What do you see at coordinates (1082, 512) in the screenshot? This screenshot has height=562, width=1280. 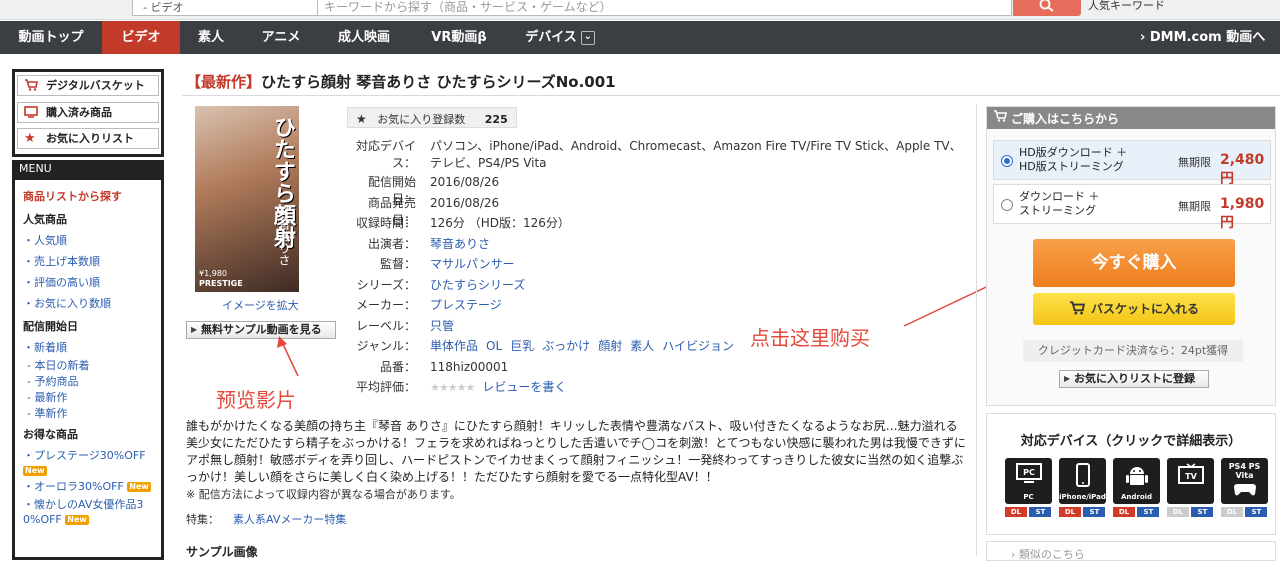 I see `device-iphone-badges: DL ST` at bounding box center [1082, 512].